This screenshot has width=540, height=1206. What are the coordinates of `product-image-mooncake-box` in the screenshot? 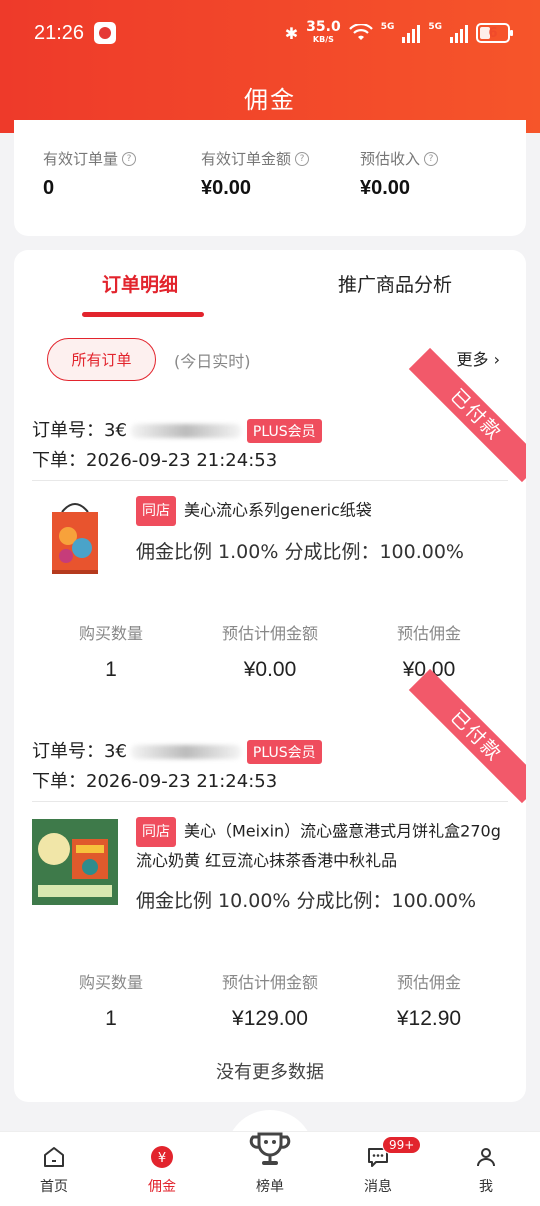 It's located at (75, 862).